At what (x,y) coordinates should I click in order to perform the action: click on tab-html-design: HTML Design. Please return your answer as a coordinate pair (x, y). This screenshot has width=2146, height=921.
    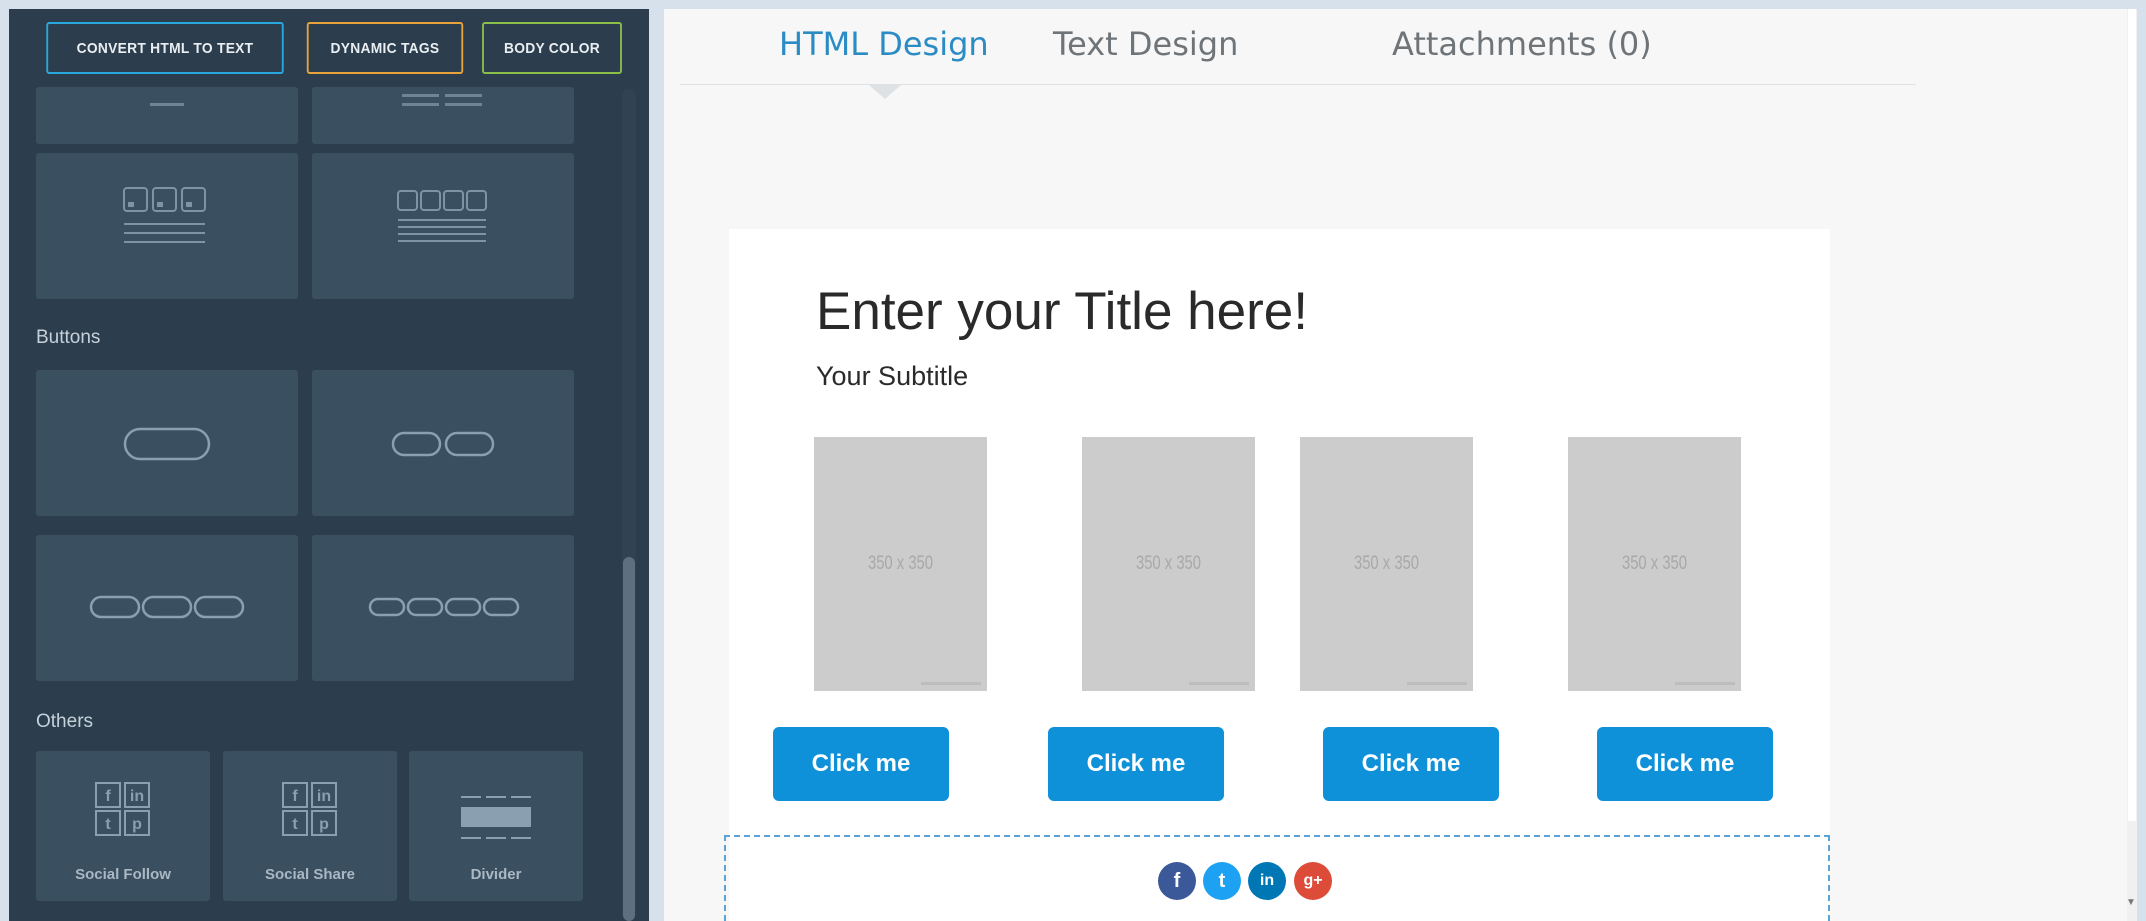
    Looking at the image, I should click on (884, 44).